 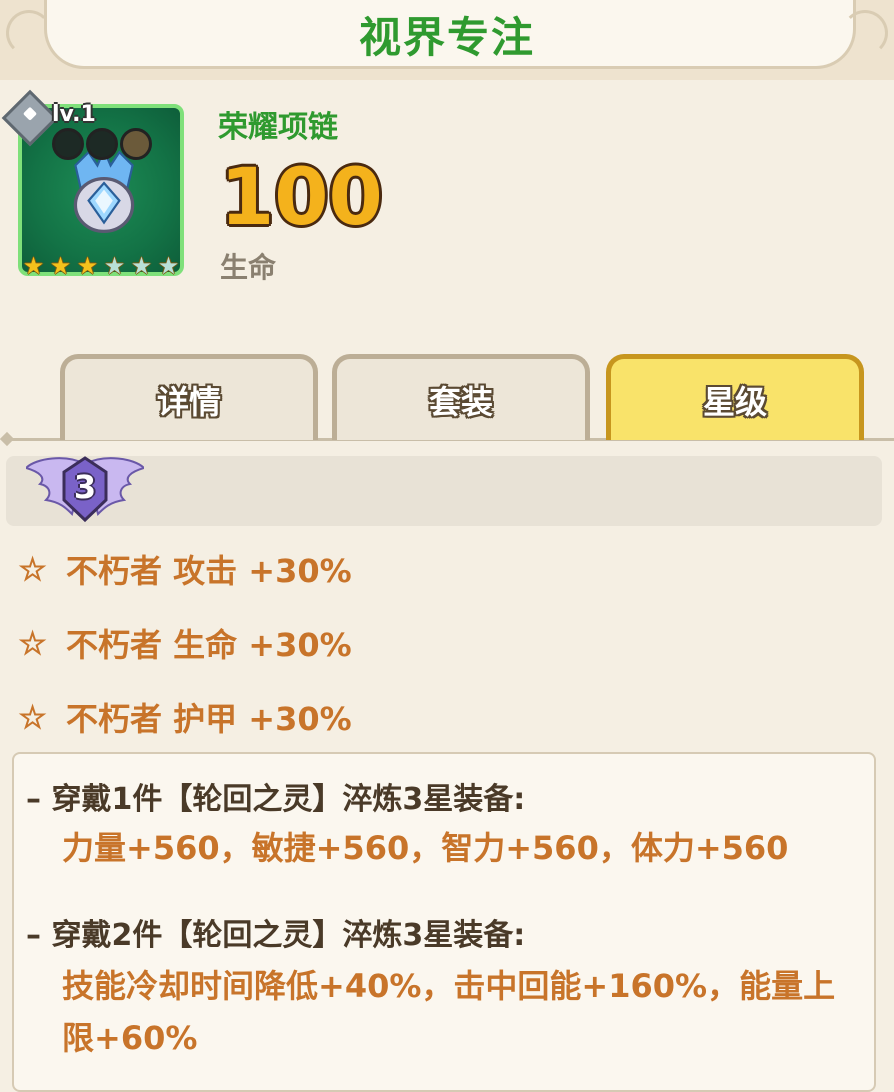 I want to click on item-stat-label: 生命, so click(x=248, y=267).